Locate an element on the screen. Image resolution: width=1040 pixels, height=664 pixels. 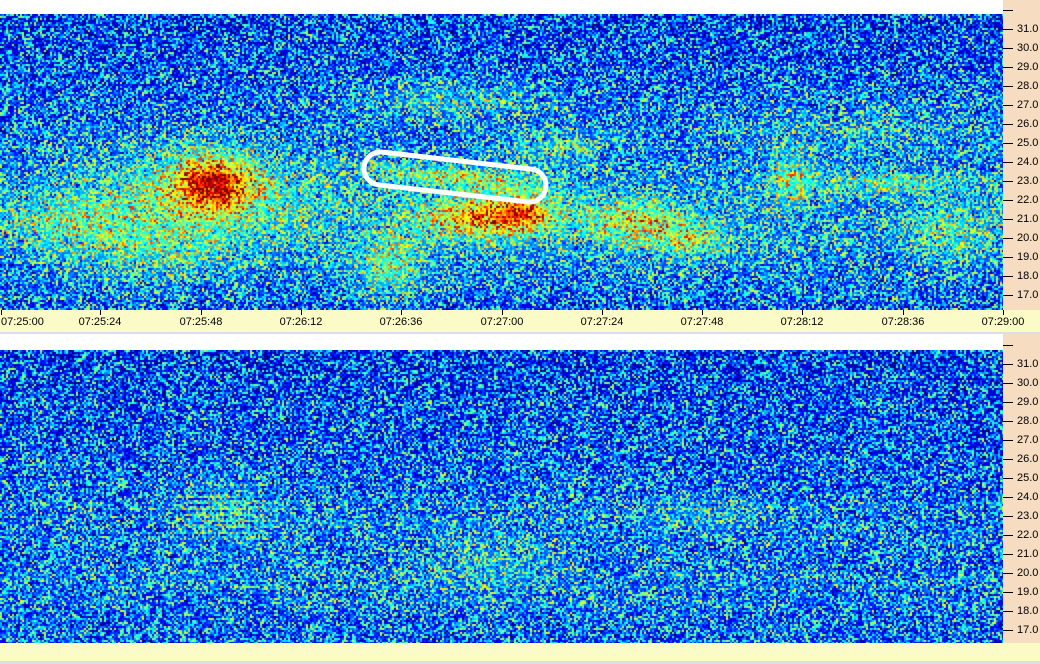
time-tick-label: 07:25:24 is located at coordinates (100, 322).